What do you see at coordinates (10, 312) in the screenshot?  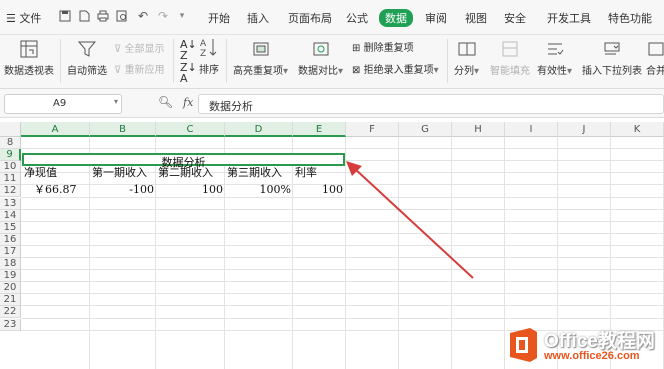 I see `row-header-22: 22` at bounding box center [10, 312].